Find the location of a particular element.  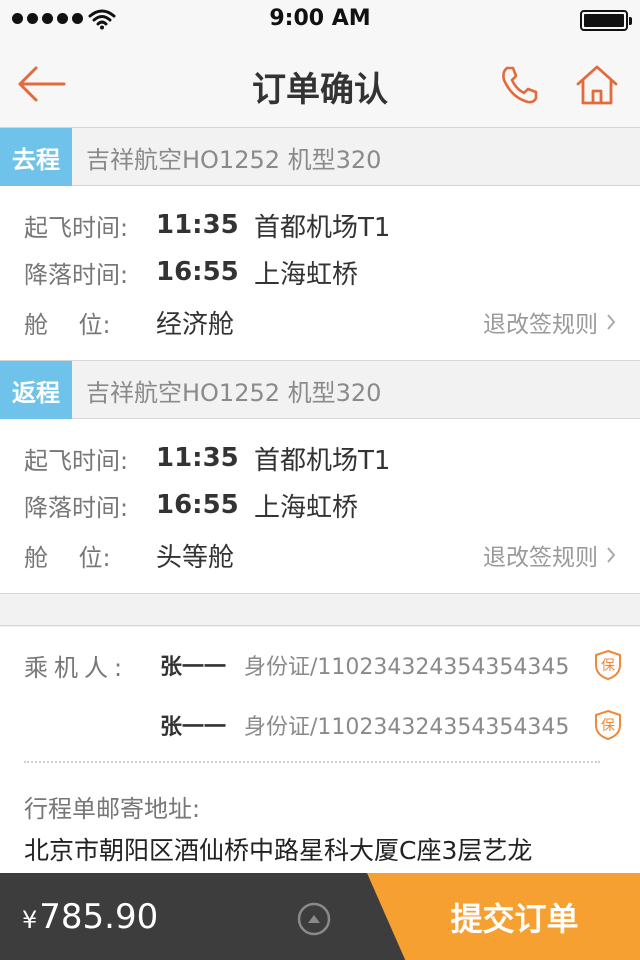

expand-details-icon is located at coordinates (314, 919).